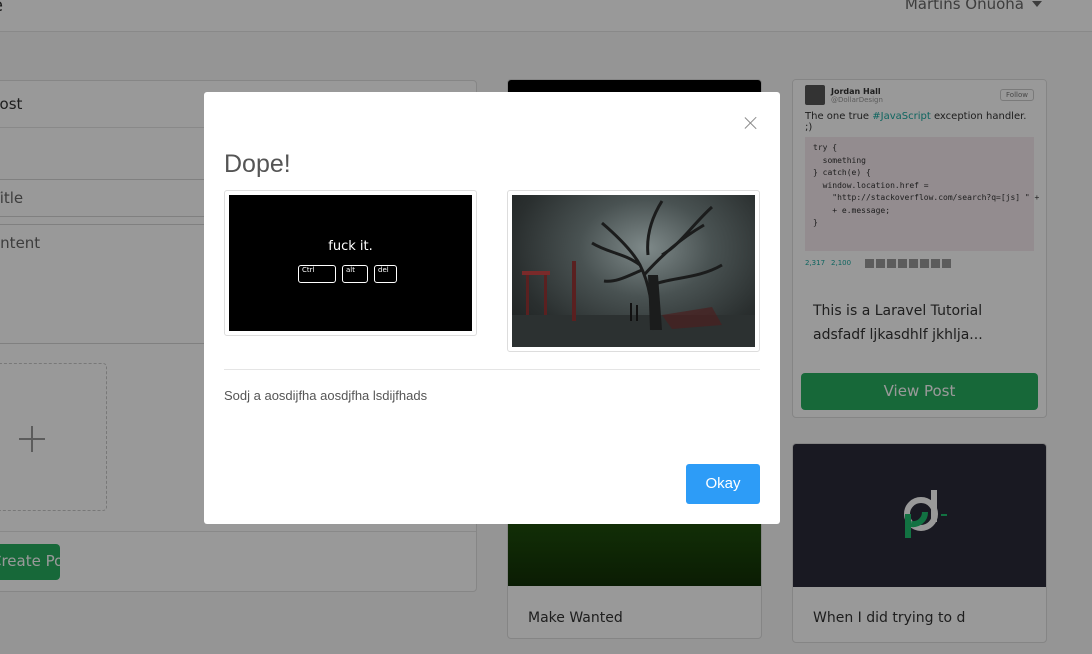  Describe the element at coordinates (492, 369) in the screenshot. I see `divider` at that location.